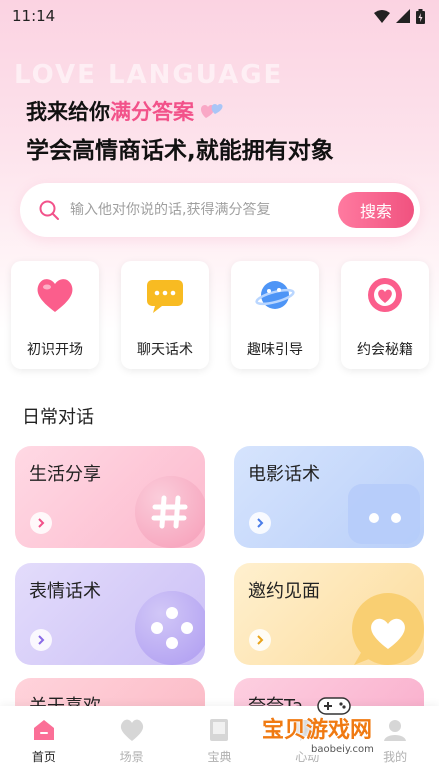  What do you see at coordinates (275, 295) in the screenshot?
I see `planet-icon` at bounding box center [275, 295].